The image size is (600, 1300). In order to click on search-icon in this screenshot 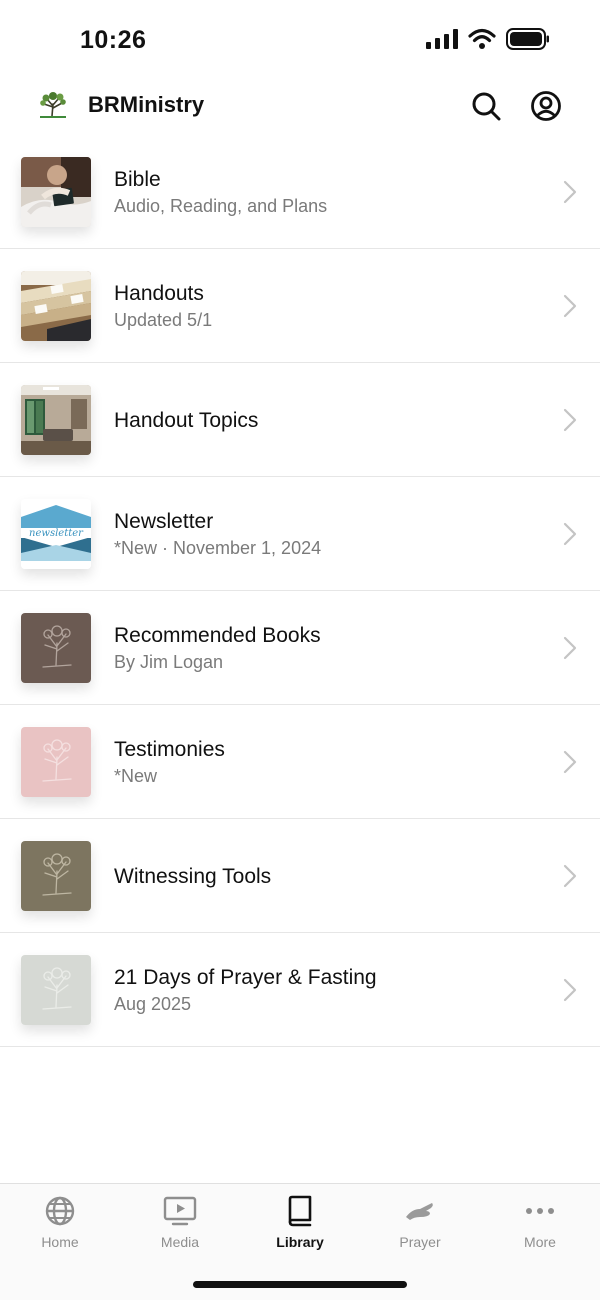, I will do `click(486, 106)`.